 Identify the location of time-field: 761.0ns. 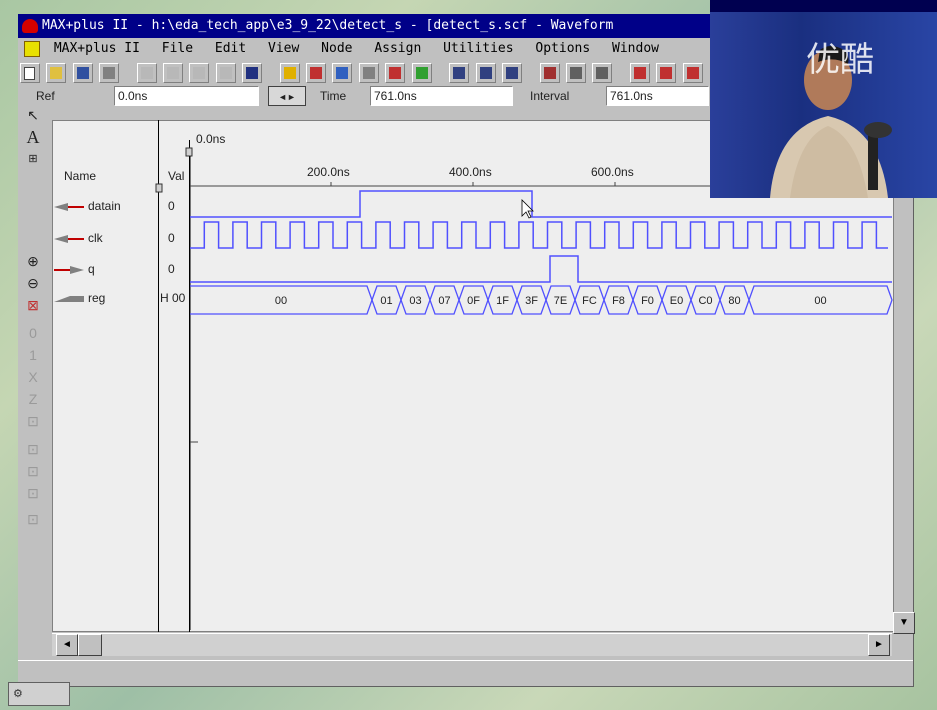
(441, 96).